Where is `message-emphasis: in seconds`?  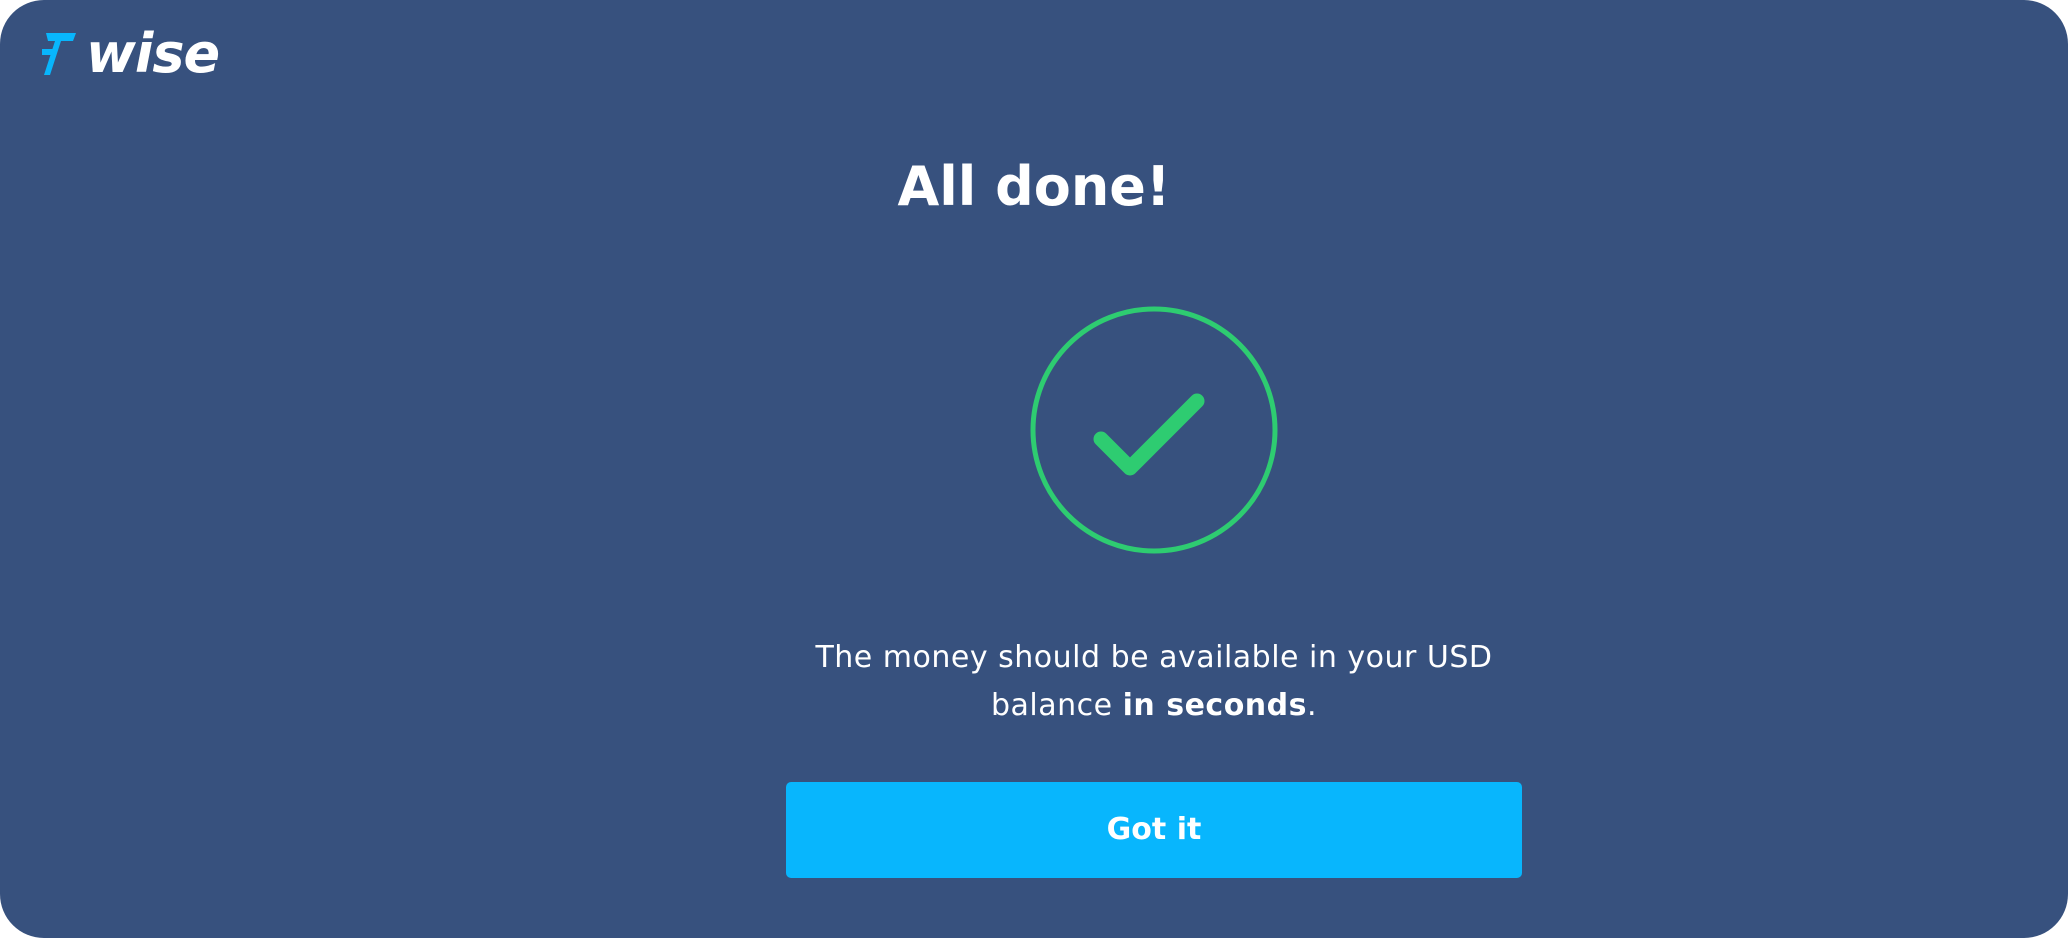
message-emphasis: in seconds is located at coordinates (1214, 705).